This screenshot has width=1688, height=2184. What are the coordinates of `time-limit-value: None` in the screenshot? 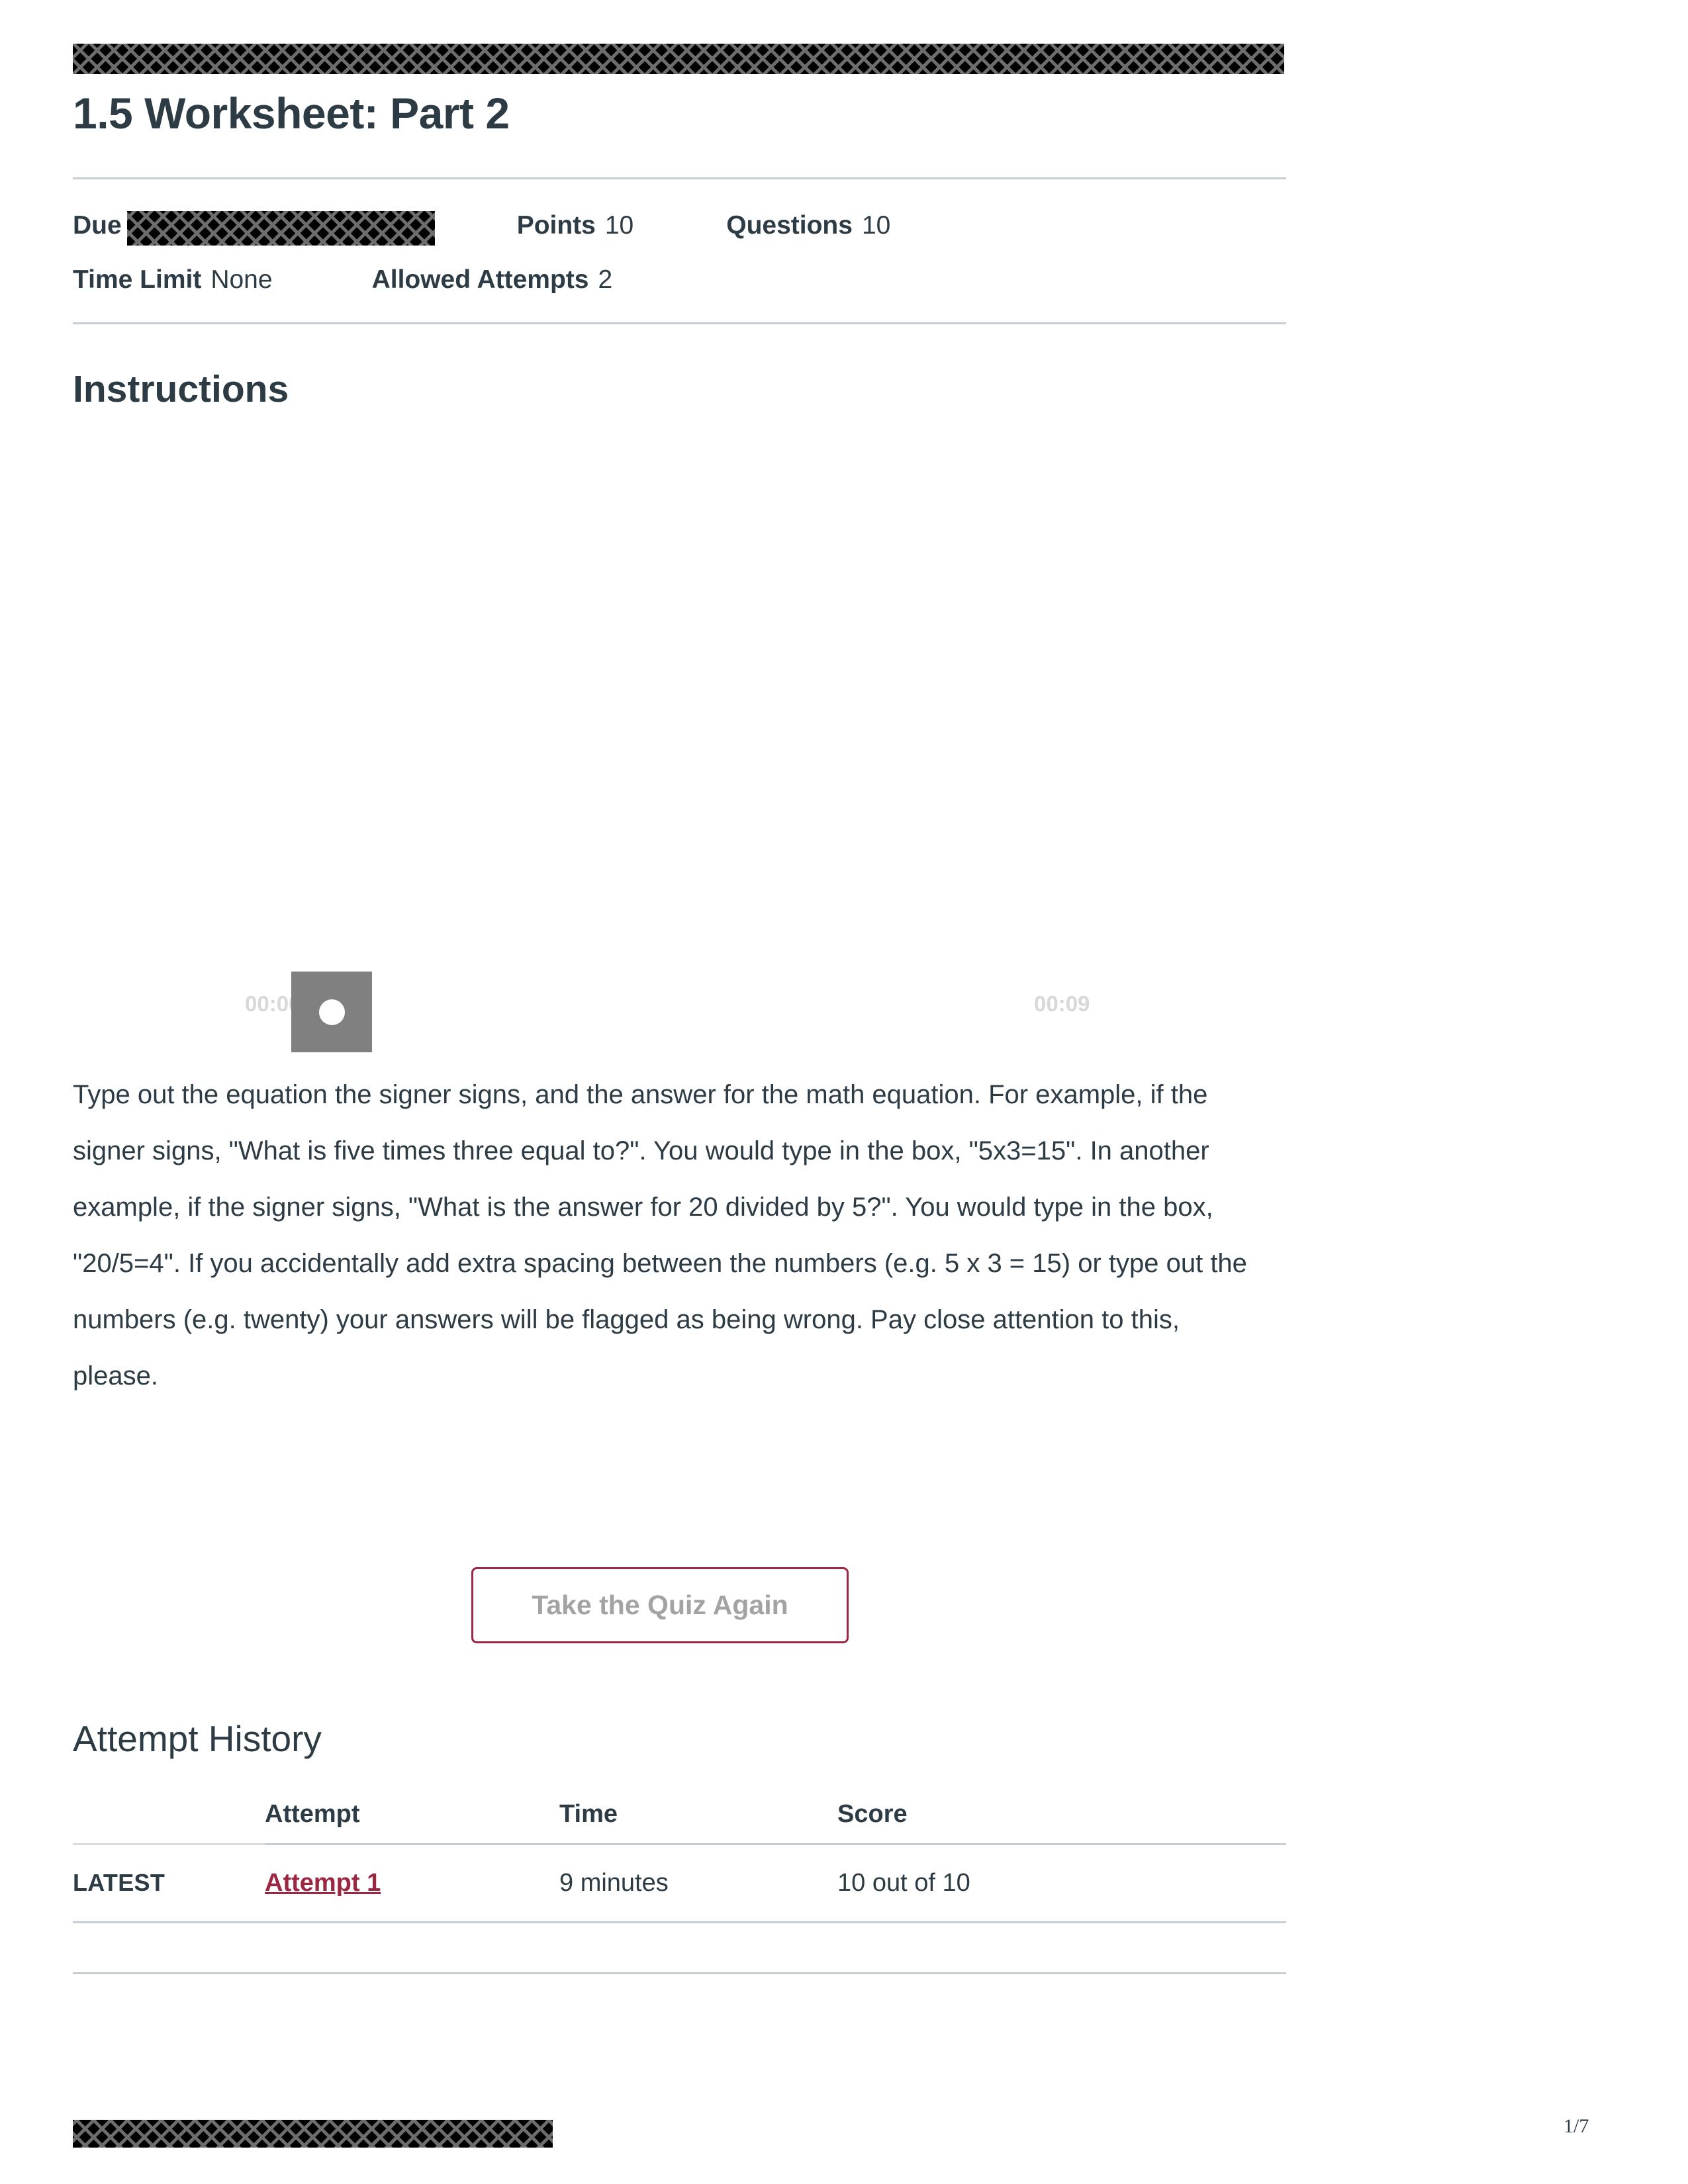 It's located at (242, 279).